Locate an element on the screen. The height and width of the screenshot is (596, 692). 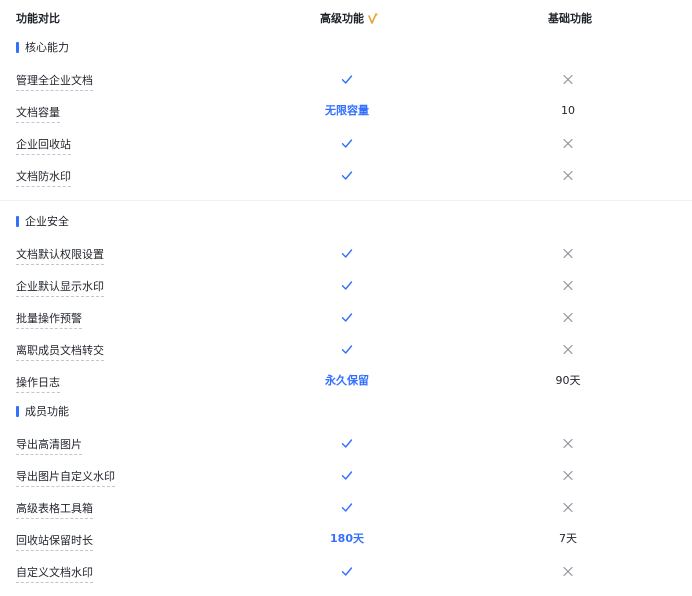
table-row: 操作日志 永久保留 90天 is located at coordinates (346, 382).